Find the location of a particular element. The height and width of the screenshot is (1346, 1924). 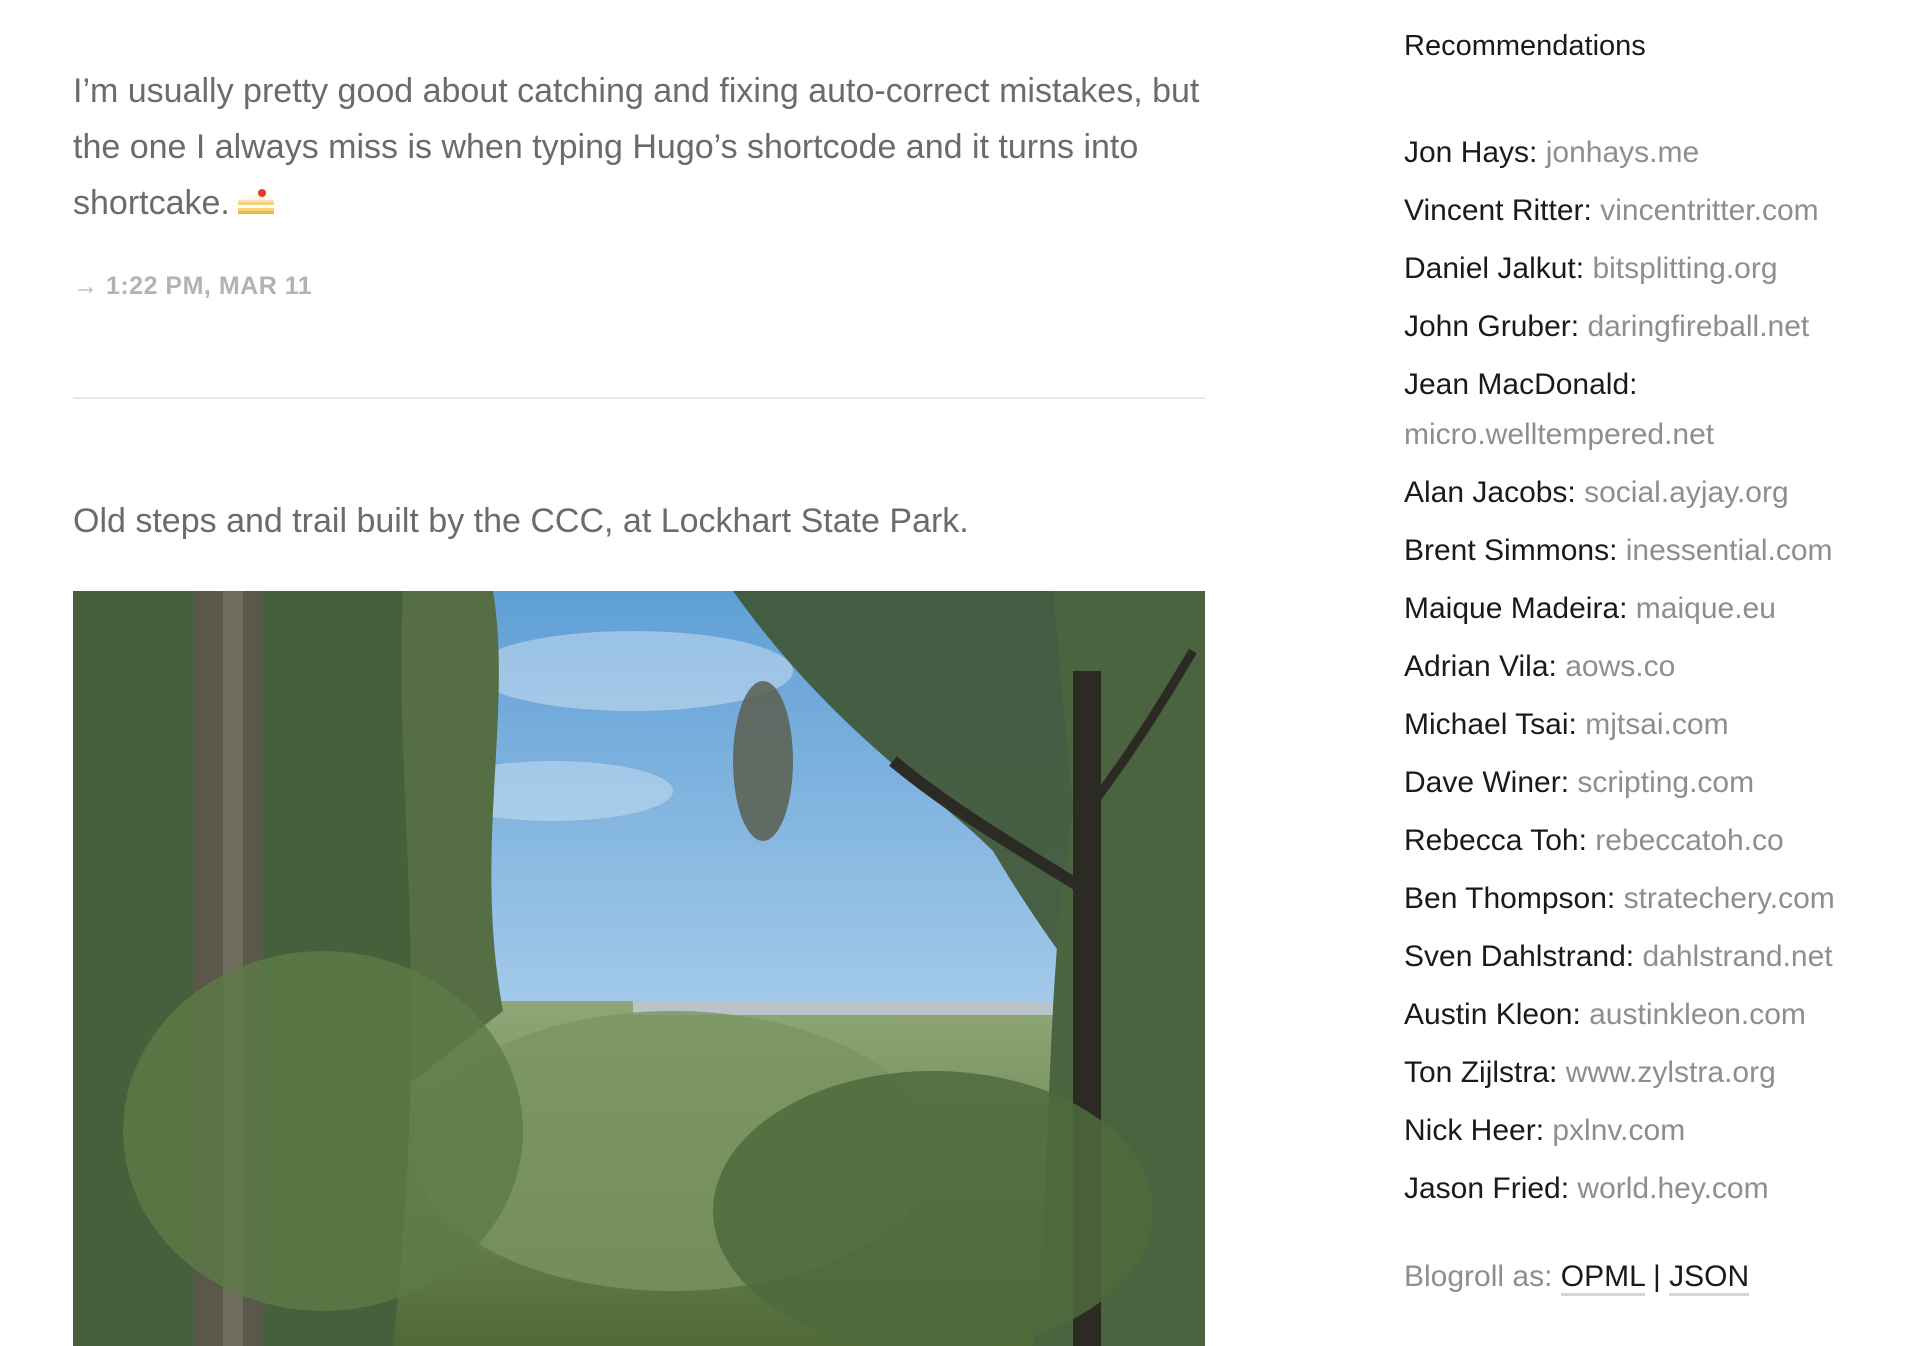

recommendation-name: Nick Heer: is located at coordinates (1474, 1130).